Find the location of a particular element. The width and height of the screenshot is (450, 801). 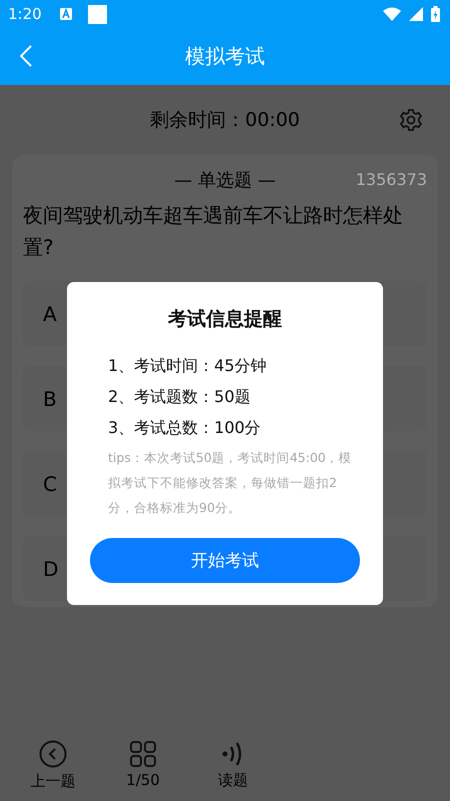

toolbar-item: 1/50 is located at coordinates (143, 765).